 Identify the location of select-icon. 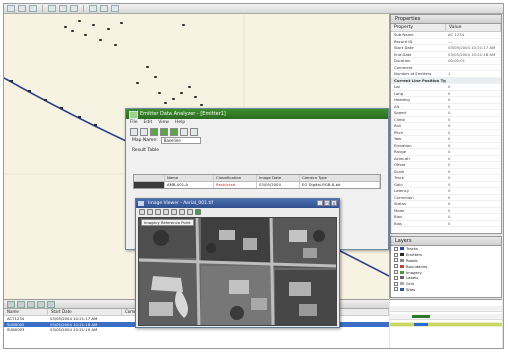
(93, 8).